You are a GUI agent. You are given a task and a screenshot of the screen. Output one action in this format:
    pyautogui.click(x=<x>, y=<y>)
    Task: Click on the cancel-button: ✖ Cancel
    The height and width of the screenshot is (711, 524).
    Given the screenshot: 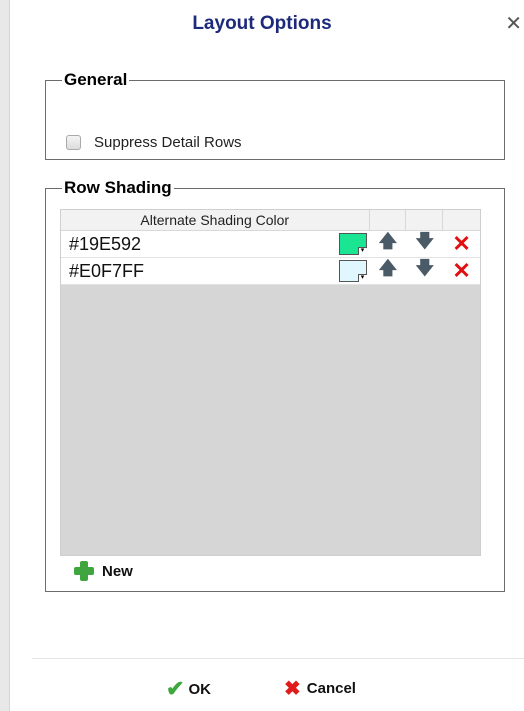 What is the action you would take?
    pyautogui.click(x=320, y=688)
    